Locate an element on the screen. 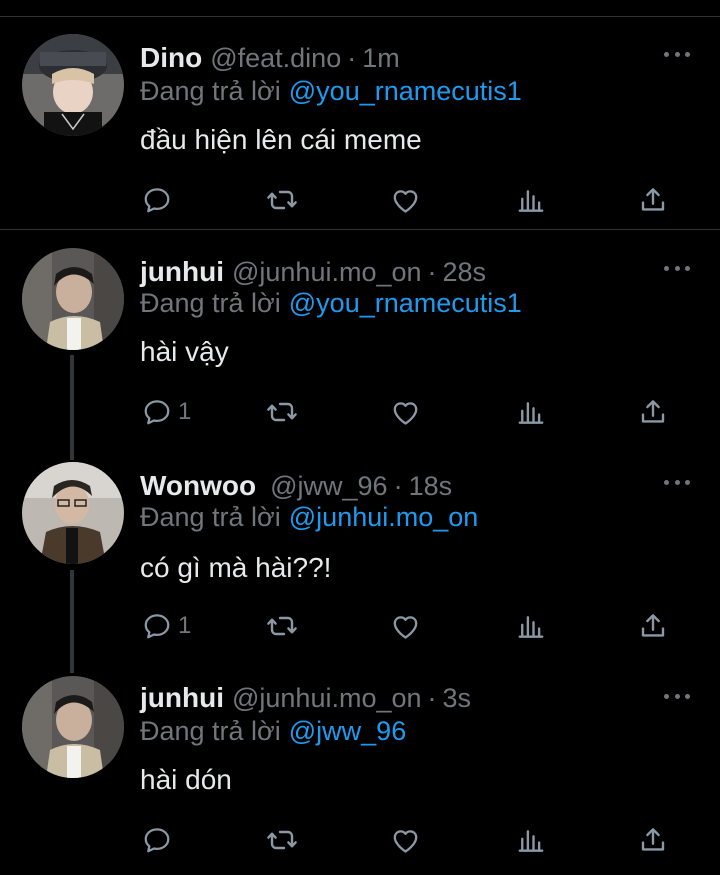 The height and width of the screenshot is (875, 720). replying-to: Đang trả lời @junhui.mo_on is located at coordinates (309, 519).